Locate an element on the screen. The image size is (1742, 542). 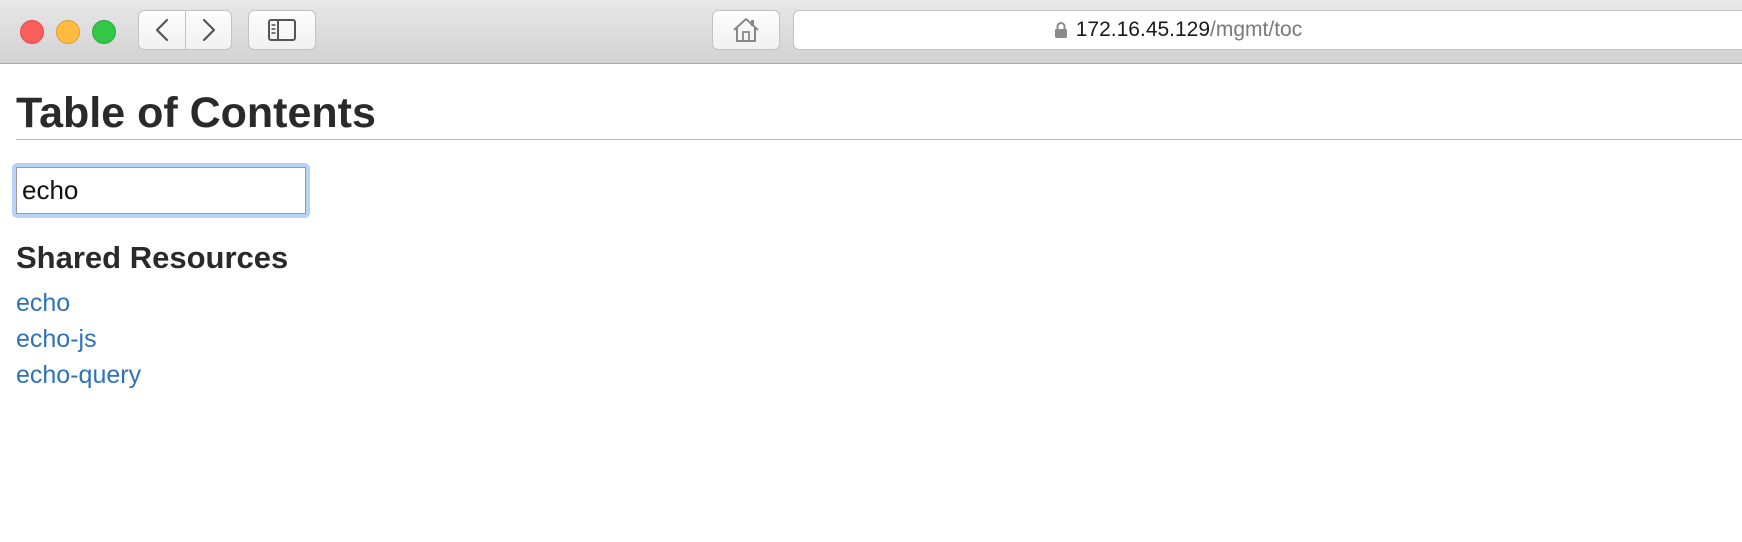
forward-button is located at coordinates (208, 30).